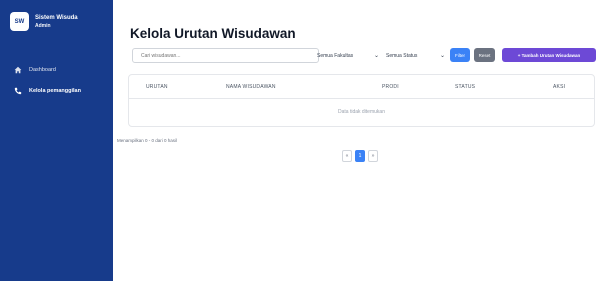 Image resolution: width=601 pixels, height=281 pixels. I want to click on fakultas-select: Semua Fakultas ⌄, so click(348, 55).